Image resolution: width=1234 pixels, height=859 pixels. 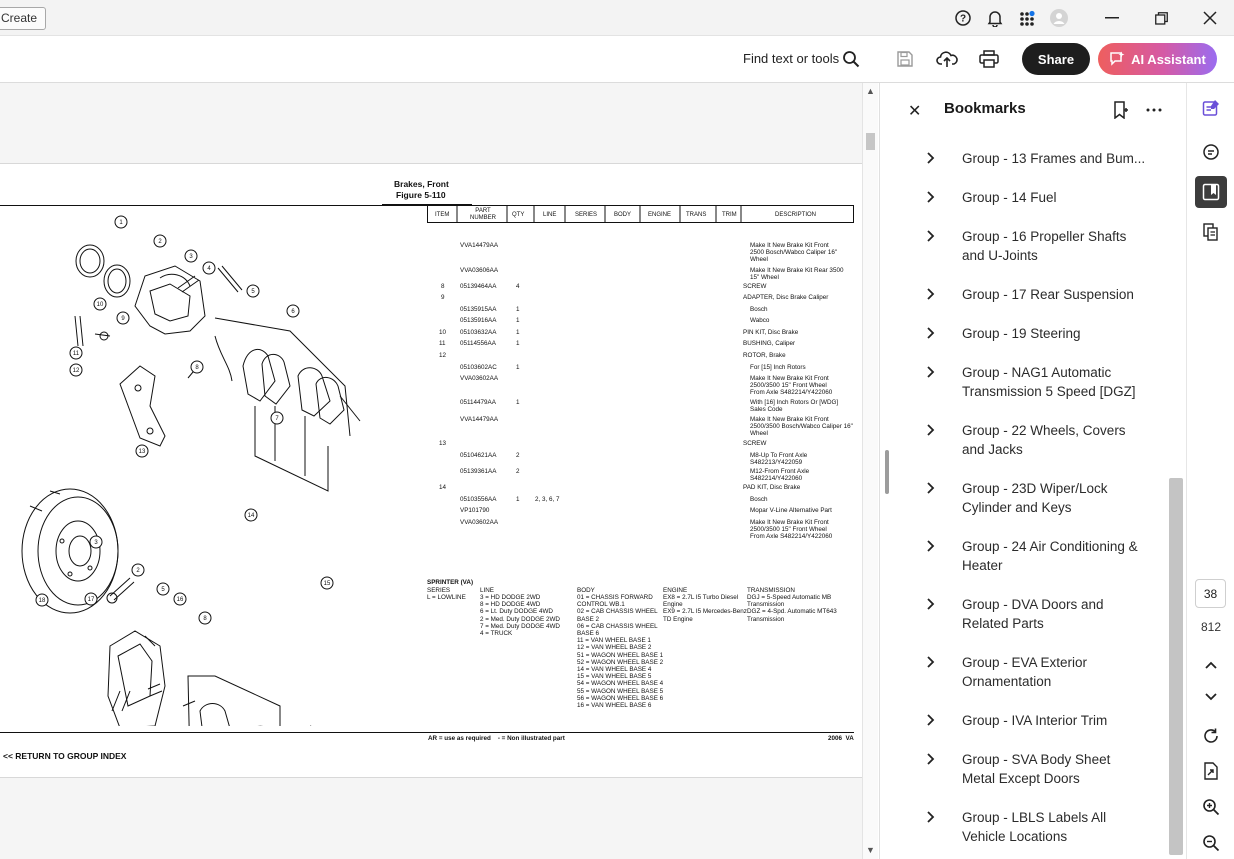 What do you see at coordinates (1054, 197) in the screenshot?
I see `bookmark-label: Group - 14 Fuel` at bounding box center [1054, 197].